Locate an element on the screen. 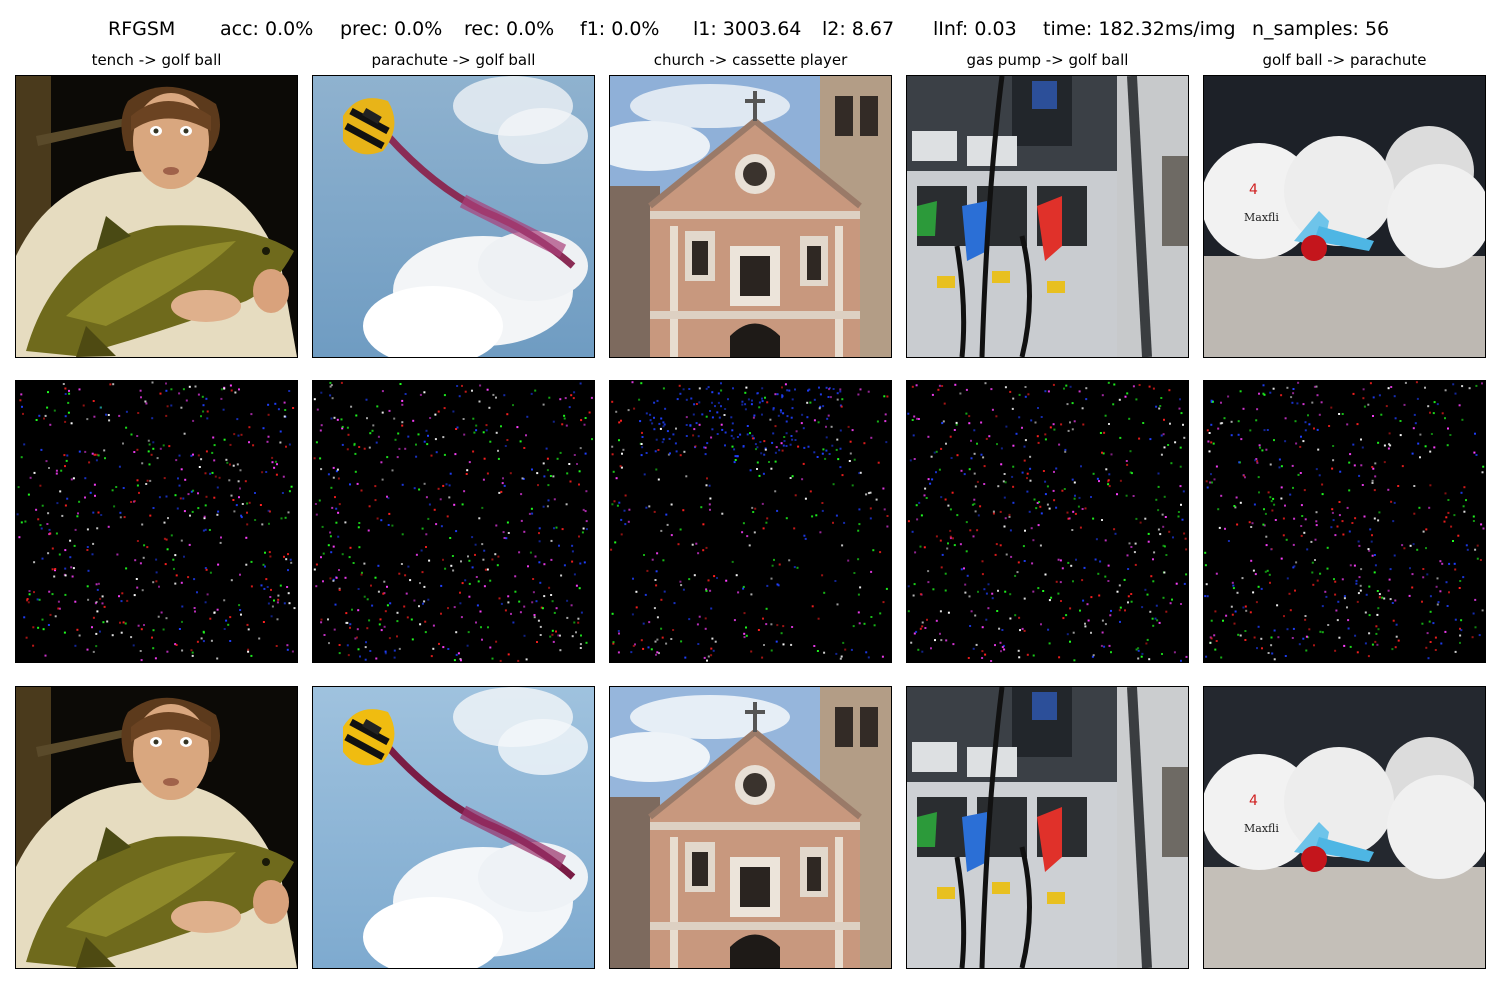 The height and width of the screenshot is (1000, 1500). original-image-parachute is located at coordinates (453, 216).